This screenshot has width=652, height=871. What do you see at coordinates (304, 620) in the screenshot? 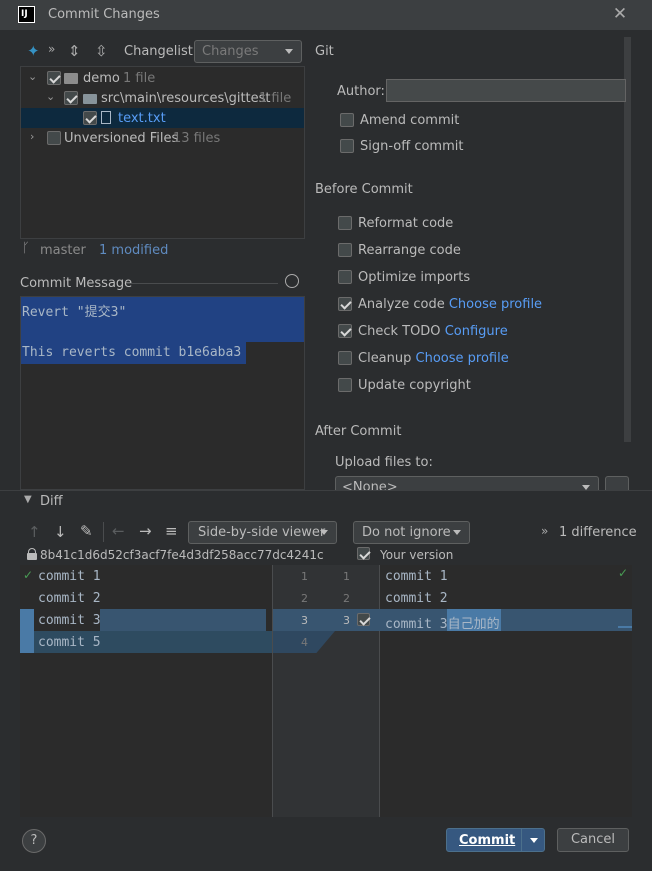
I see `left-number-3: 3` at bounding box center [304, 620].